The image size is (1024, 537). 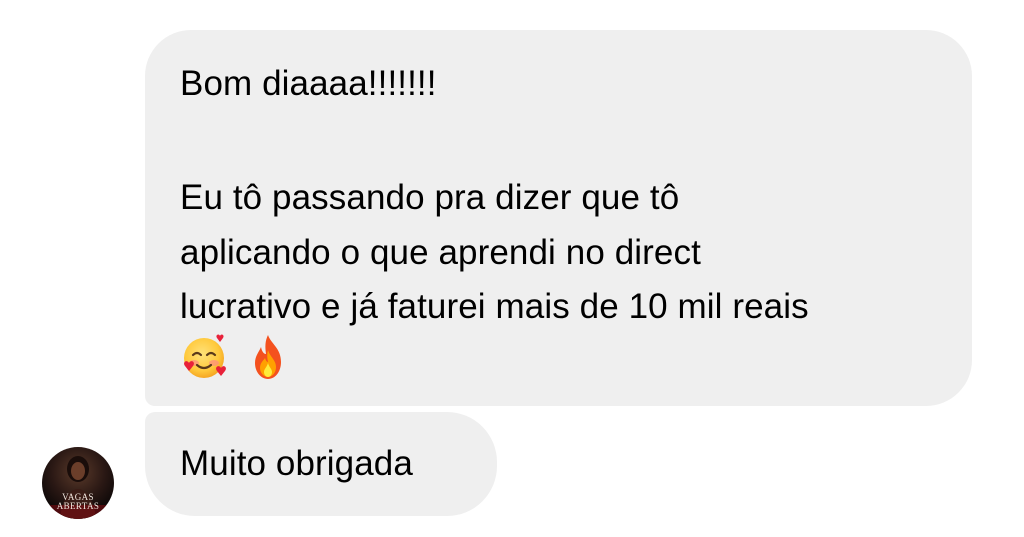 What do you see at coordinates (308, 83) in the screenshot?
I see `message-text-line-1: Bom diaaaa!!!!!!!` at bounding box center [308, 83].